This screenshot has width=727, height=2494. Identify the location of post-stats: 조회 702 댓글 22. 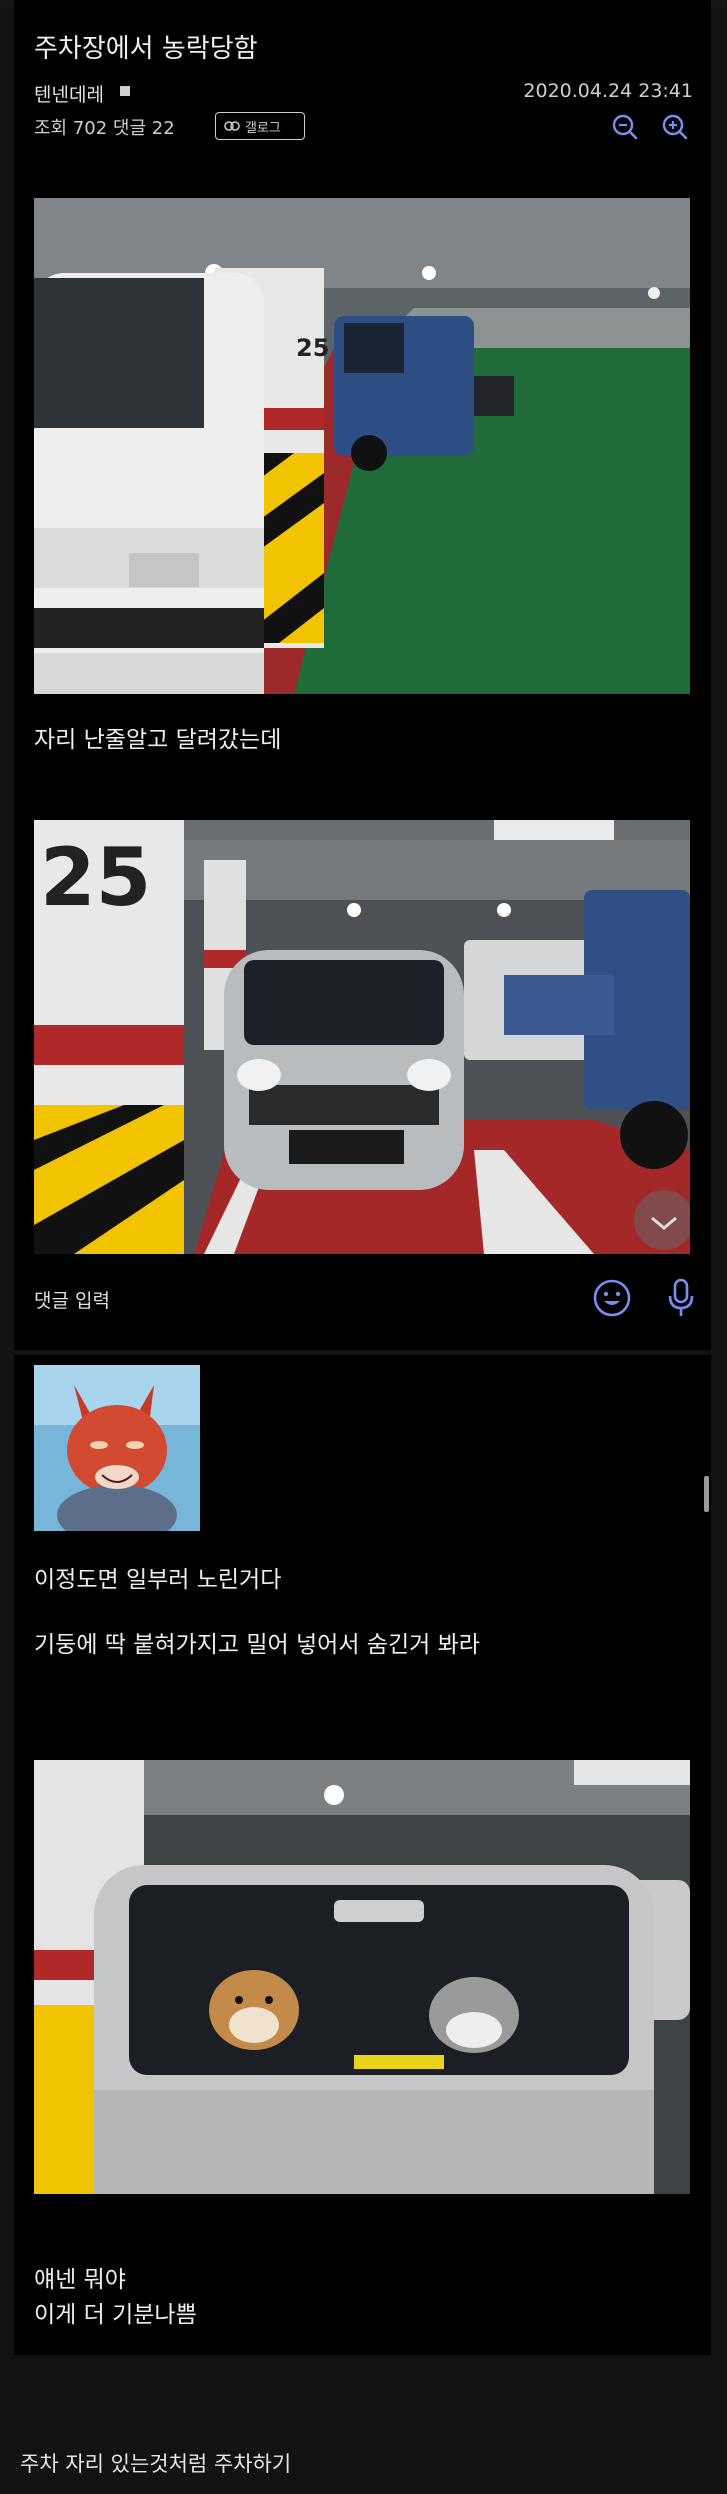
(104, 128).